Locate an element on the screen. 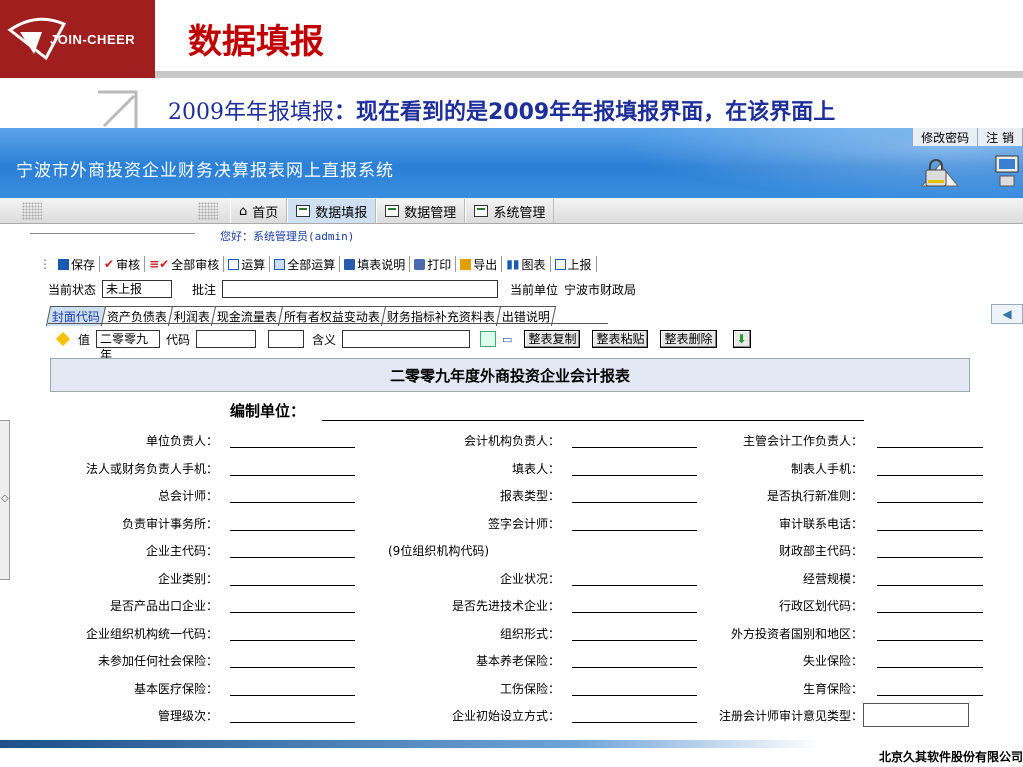 The height and width of the screenshot is (767, 1023). form-field-label: 审计联系电话： is located at coordinates (820, 523).